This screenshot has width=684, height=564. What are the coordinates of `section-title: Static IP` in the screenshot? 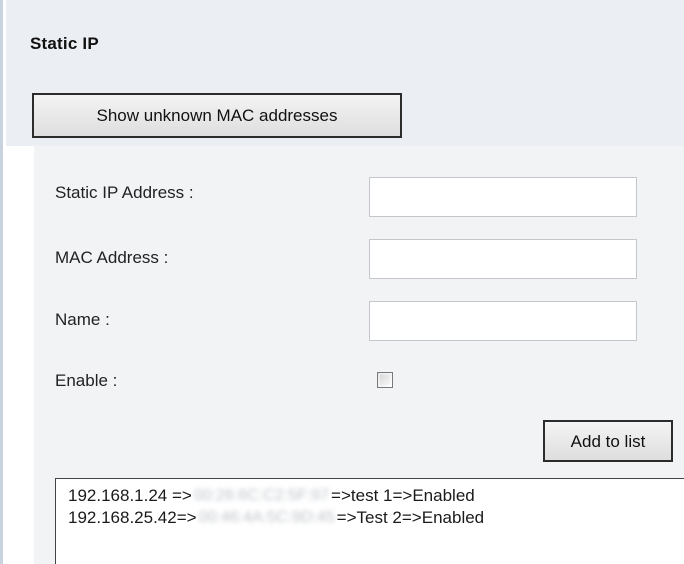 It's located at (64, 43).